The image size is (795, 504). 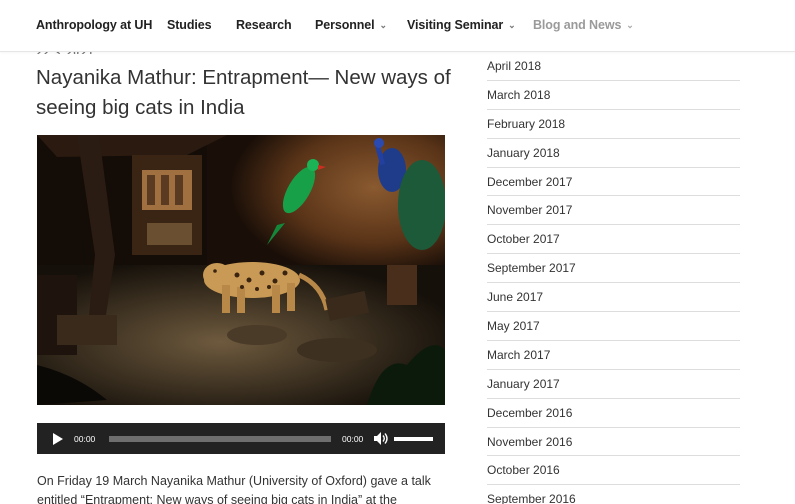 What do you see at coordinates (523, 153) in the screenshot?
I see `archive-link: January 2018` at bounding box center [523, 153].